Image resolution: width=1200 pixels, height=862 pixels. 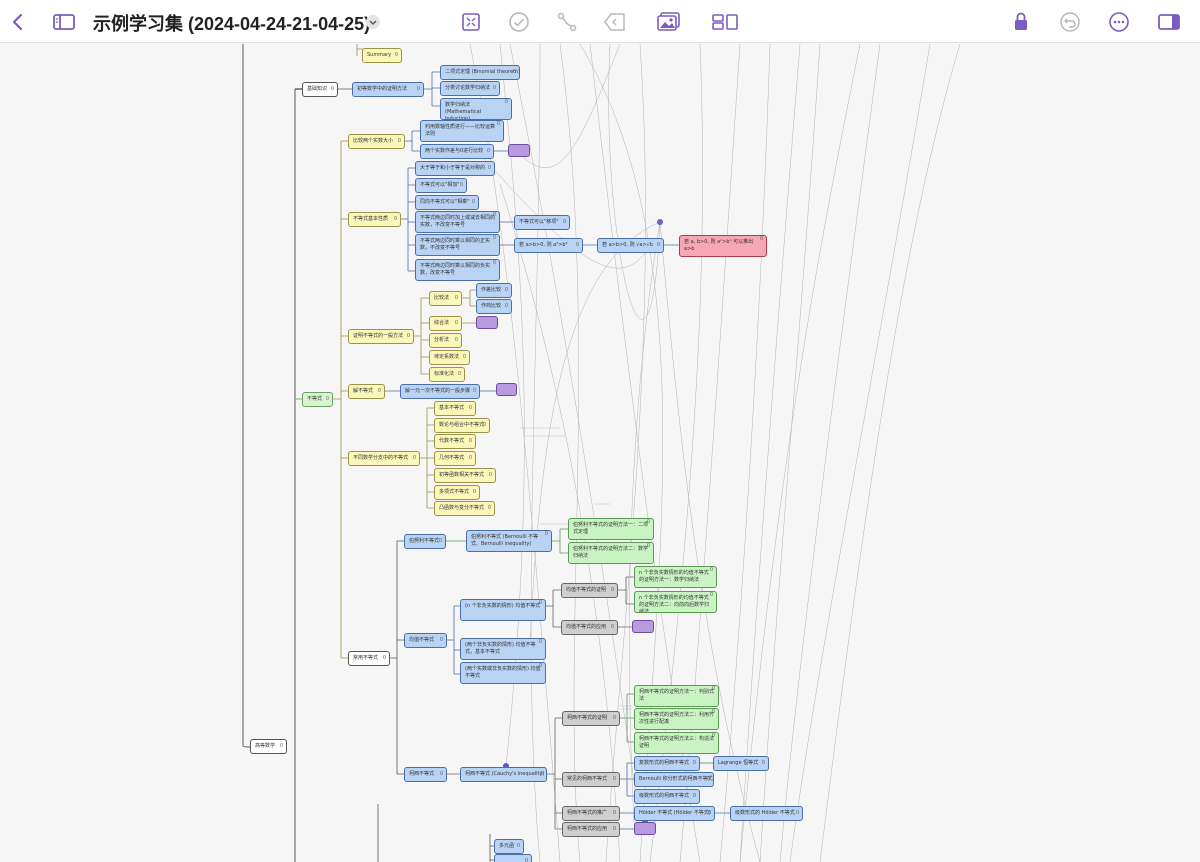 What do you see at coordinates (669, 22) in the screenshot?
I see `image-icon` at bounding box center [669, 22].